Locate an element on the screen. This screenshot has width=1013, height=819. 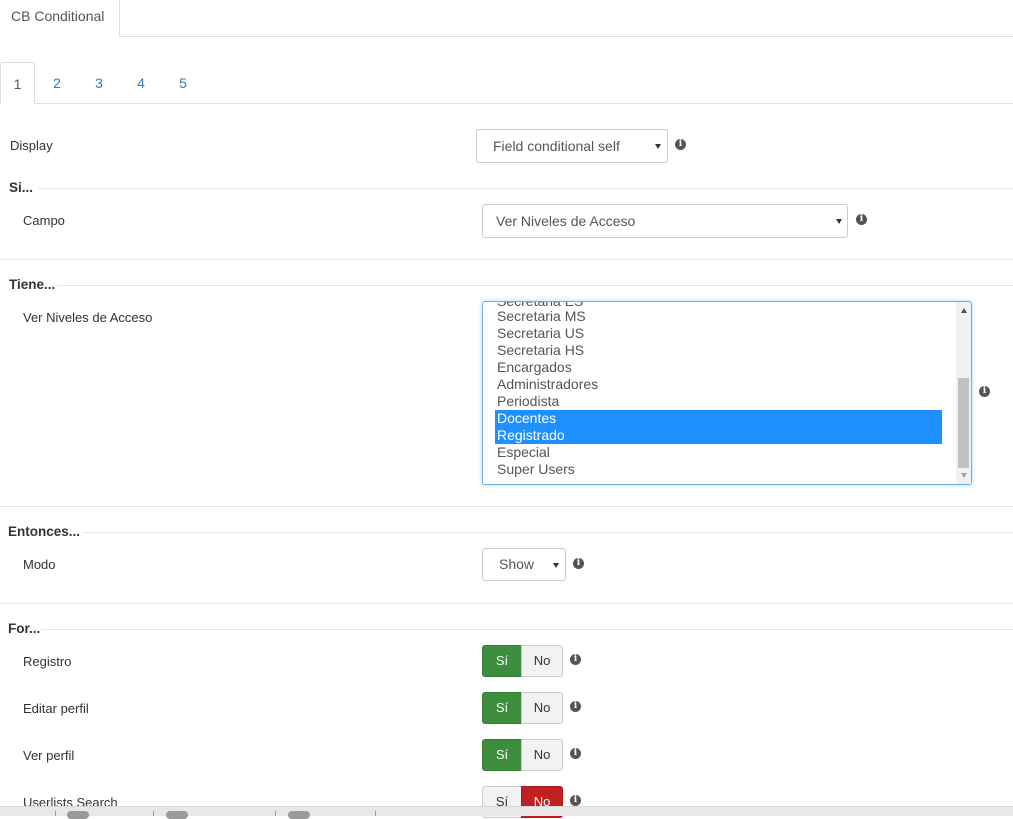
display-select: Field conditional self is located at coordinates (572, 146).